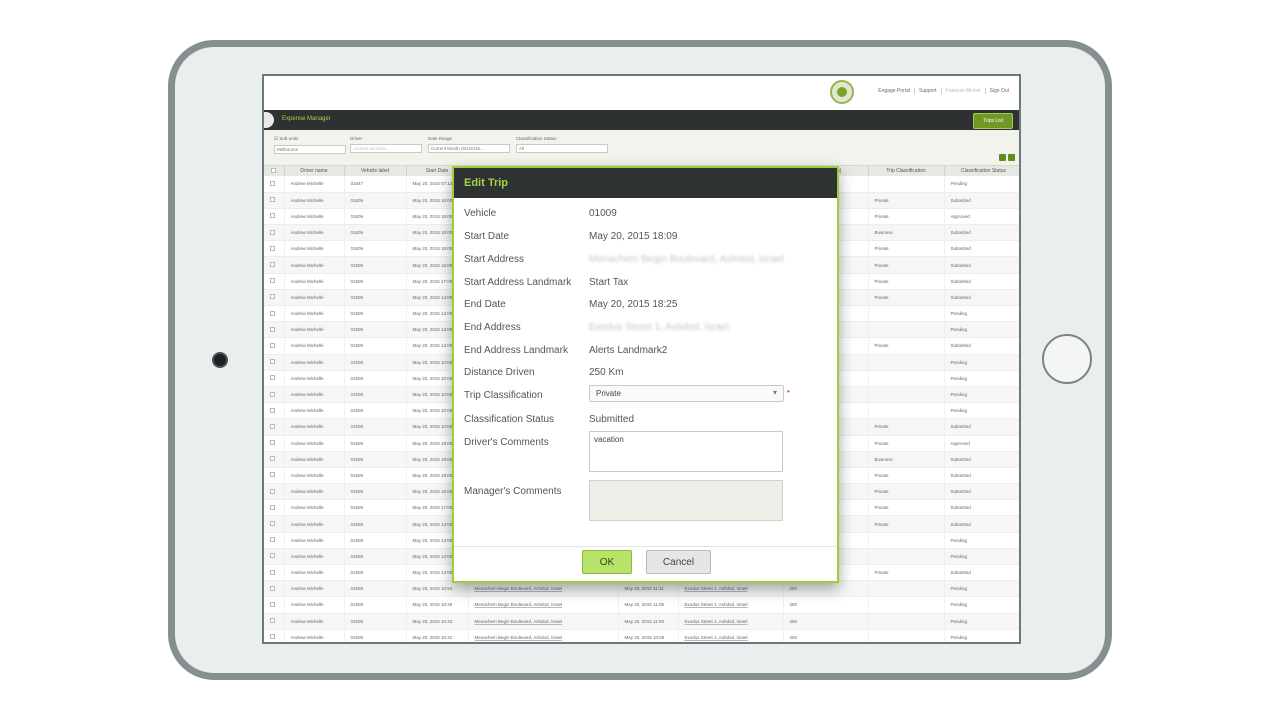  I want to click on vehicle-value: 01009, so click(603, 213).